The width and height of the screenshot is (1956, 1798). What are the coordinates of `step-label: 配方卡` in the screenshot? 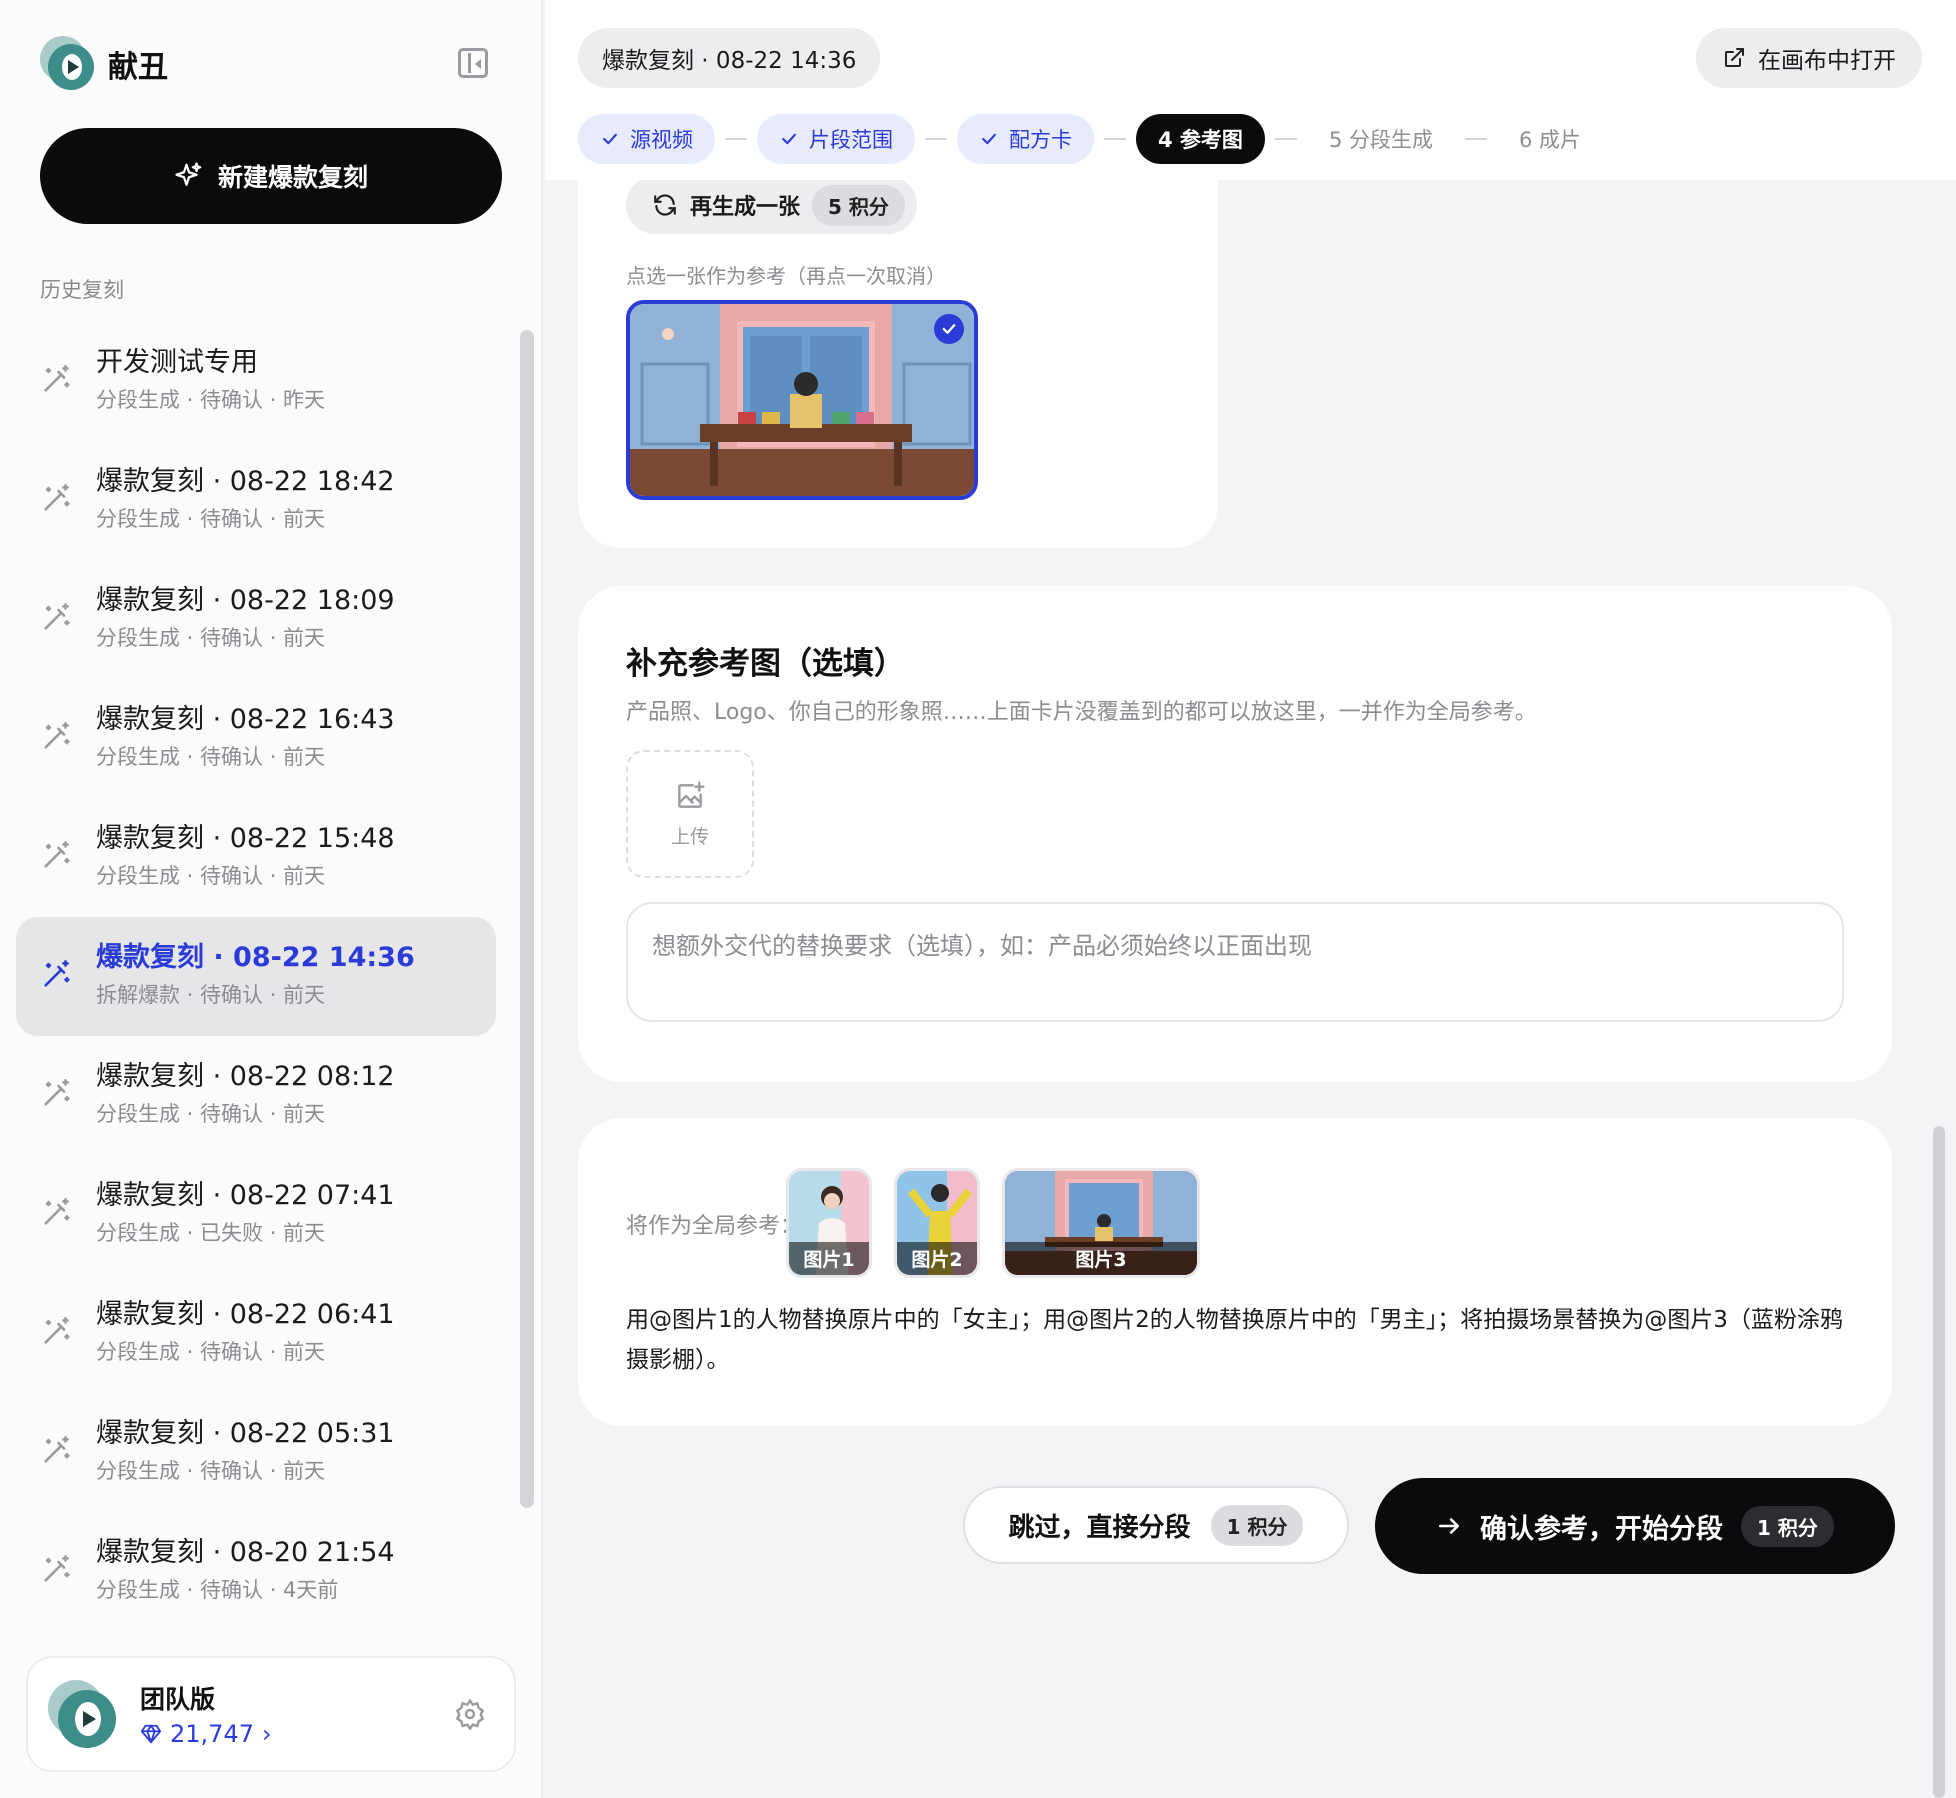 It's located at (1040, 140).